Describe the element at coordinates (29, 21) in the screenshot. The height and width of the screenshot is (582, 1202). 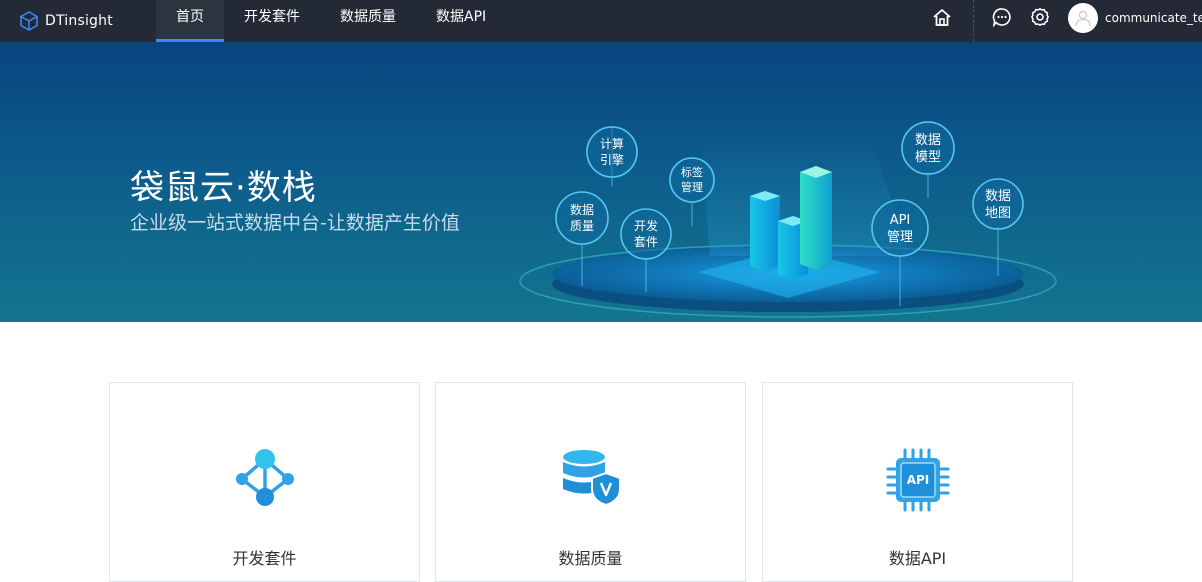
I see `cube-logo-icon` at that location.